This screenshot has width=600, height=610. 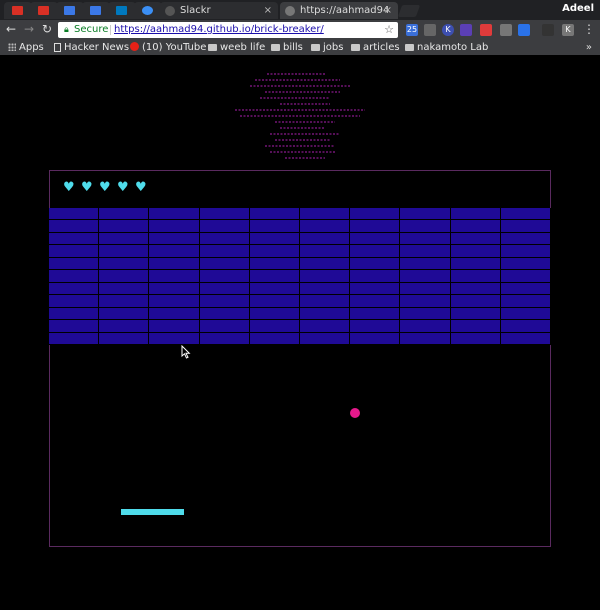 I want to click on tab-slackr: Slackr ×, so click(x=219, y=10).